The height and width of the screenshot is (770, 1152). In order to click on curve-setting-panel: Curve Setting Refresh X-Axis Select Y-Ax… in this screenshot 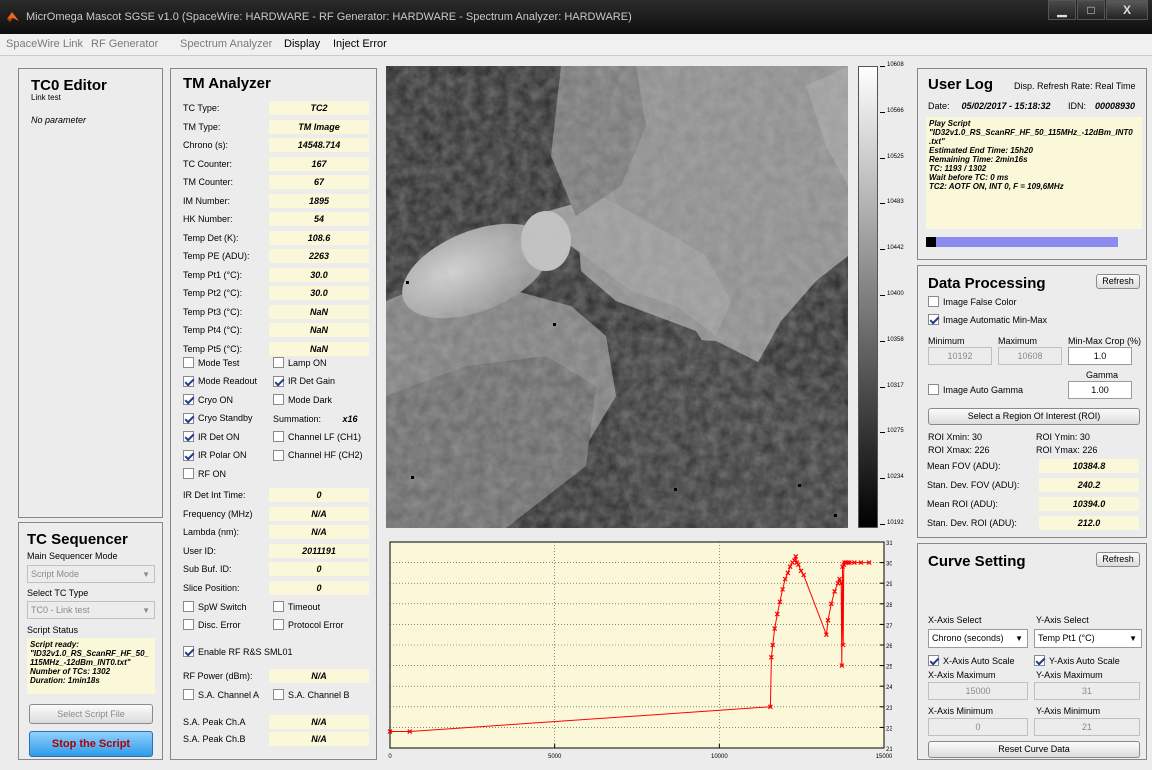, I will do `click(1032, 651)`.